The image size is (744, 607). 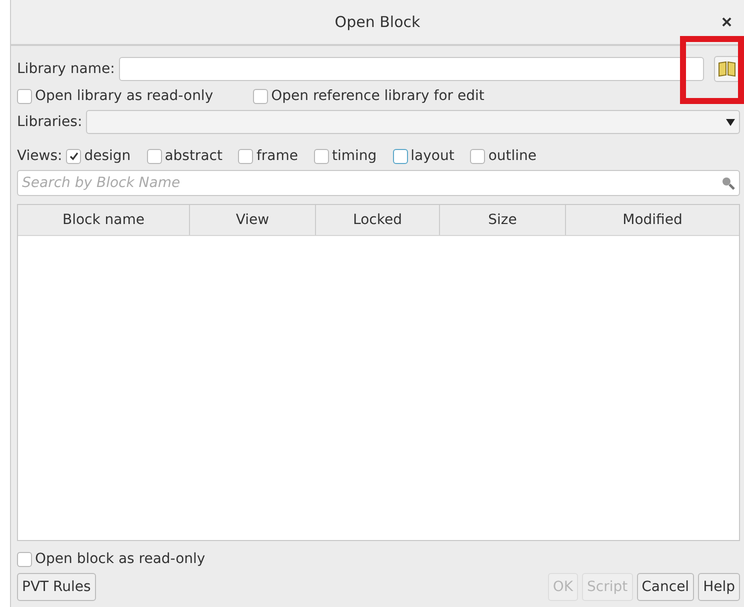 I want to click on window-title: Open Block, so click(x=377, y=22).